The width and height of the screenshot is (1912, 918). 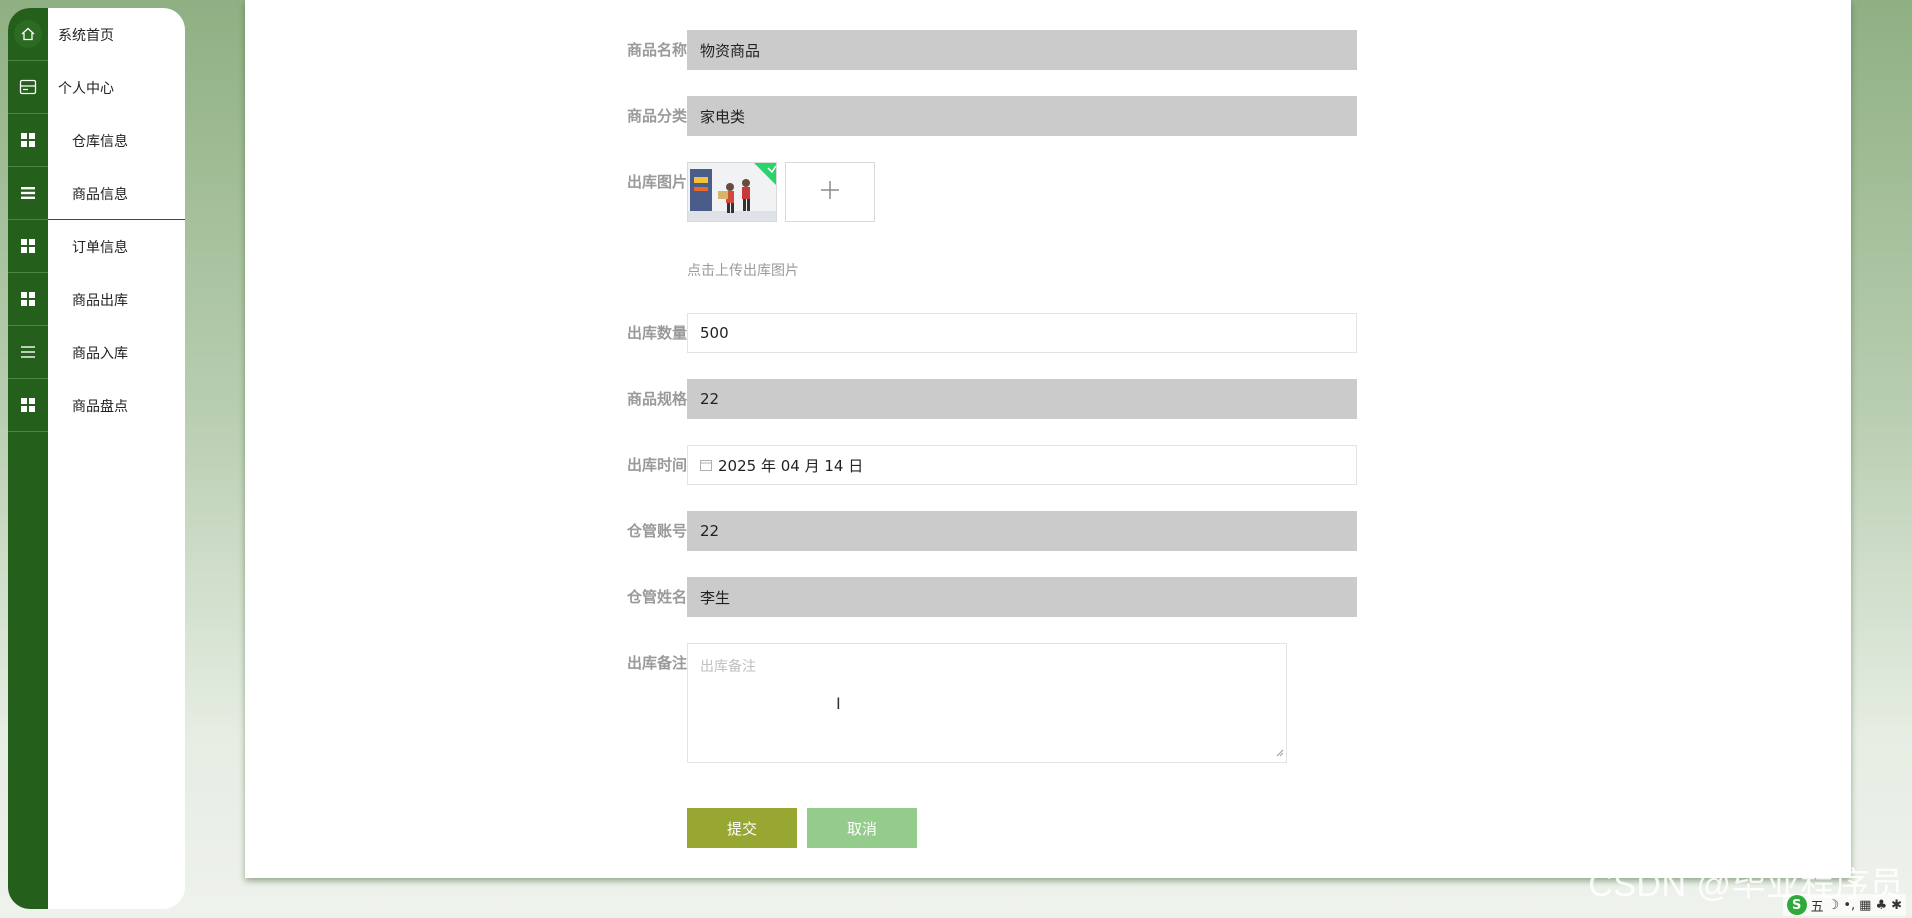 I want to click on field-label: 出库图片, so click(x=656, y=182).